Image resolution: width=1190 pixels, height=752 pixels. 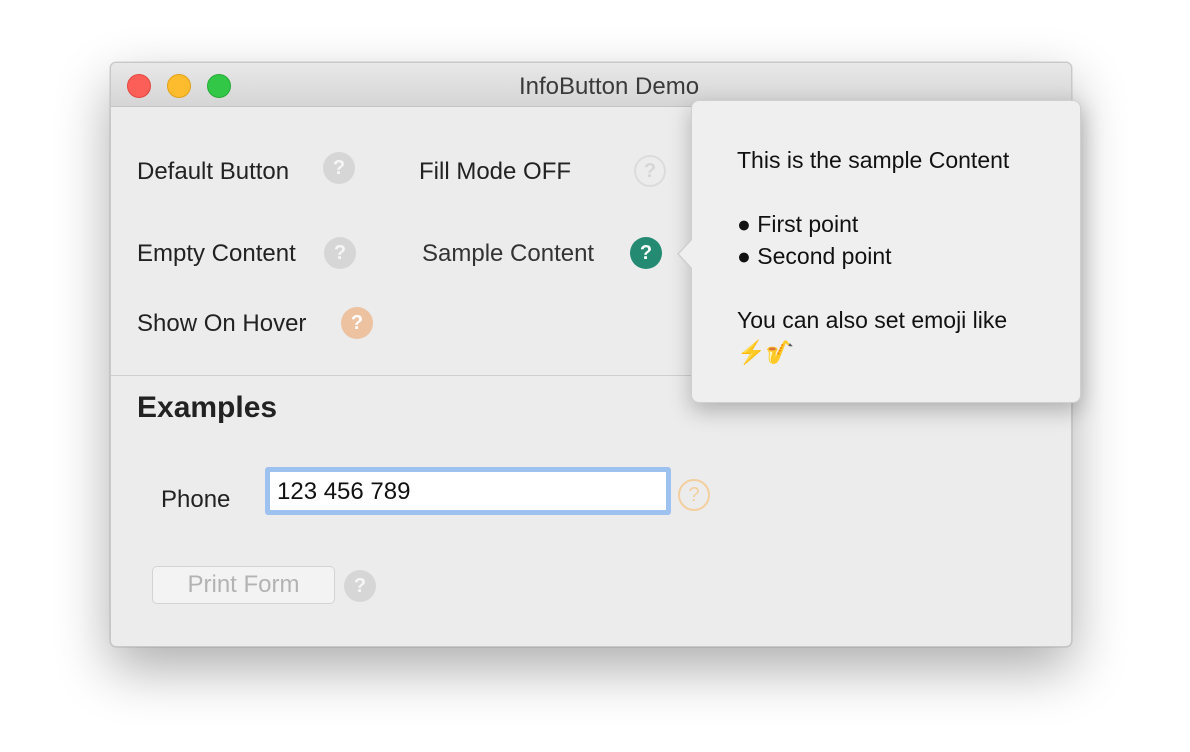 I want to click on popover-emoji: ⚡️🎷, so click(x=766, y=352).